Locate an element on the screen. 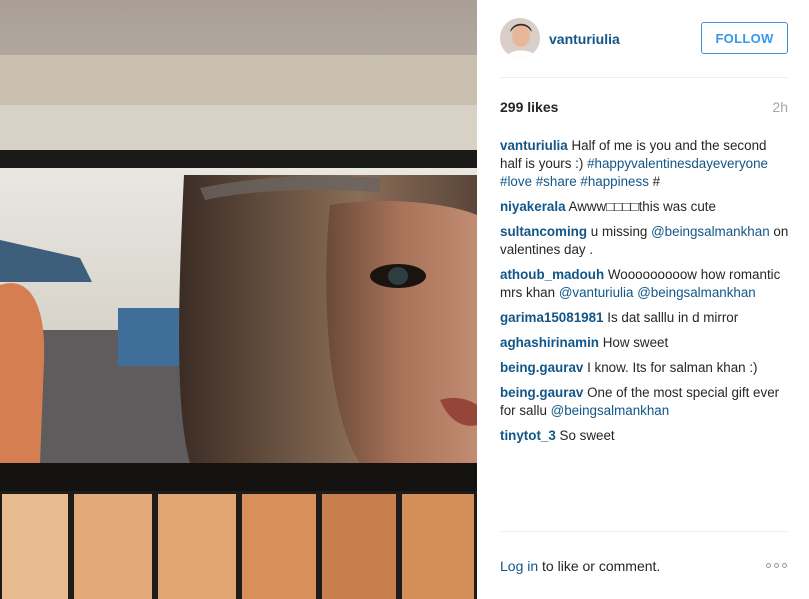 The image size is (809, 599). comment-username: vanturiulia is located at coordinates (534, 145).